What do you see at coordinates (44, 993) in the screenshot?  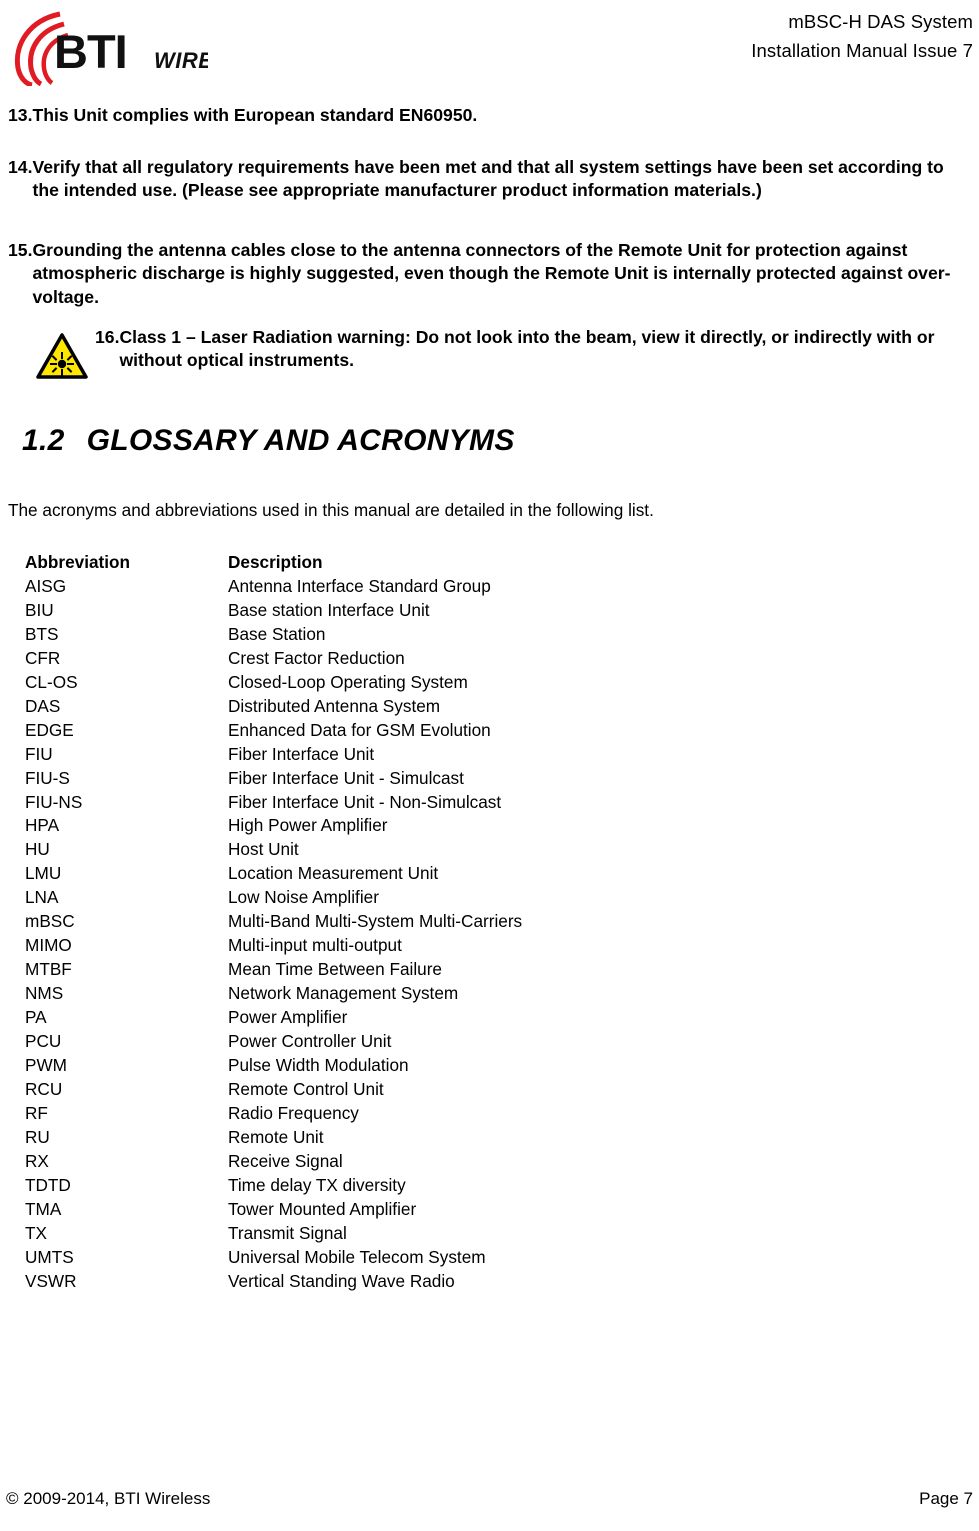 I see `glossary-abbreviation: NMS` at bounding box center [44, 993].